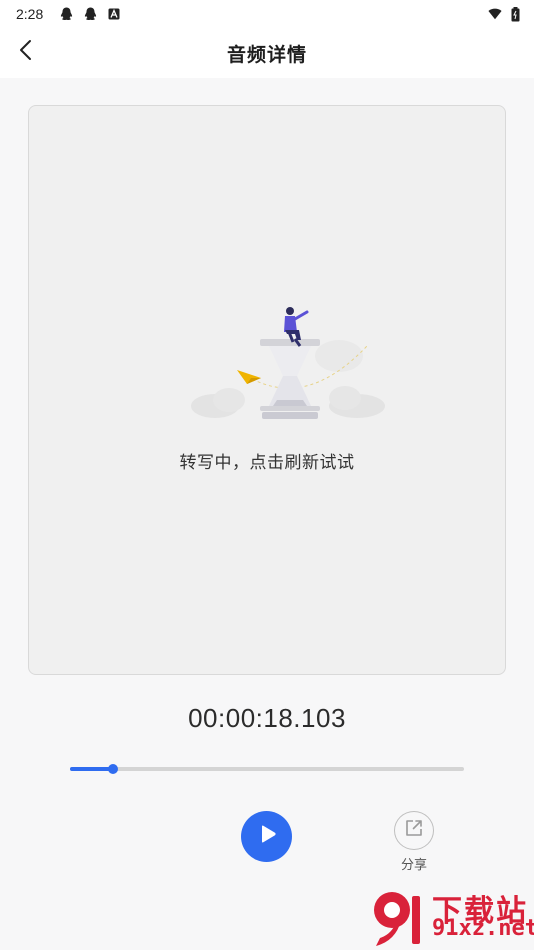 The image size is (534, 950). Describe the element at coordinates (267, 14) in the screenshot. I see `status-bar: 2:28` at that location.